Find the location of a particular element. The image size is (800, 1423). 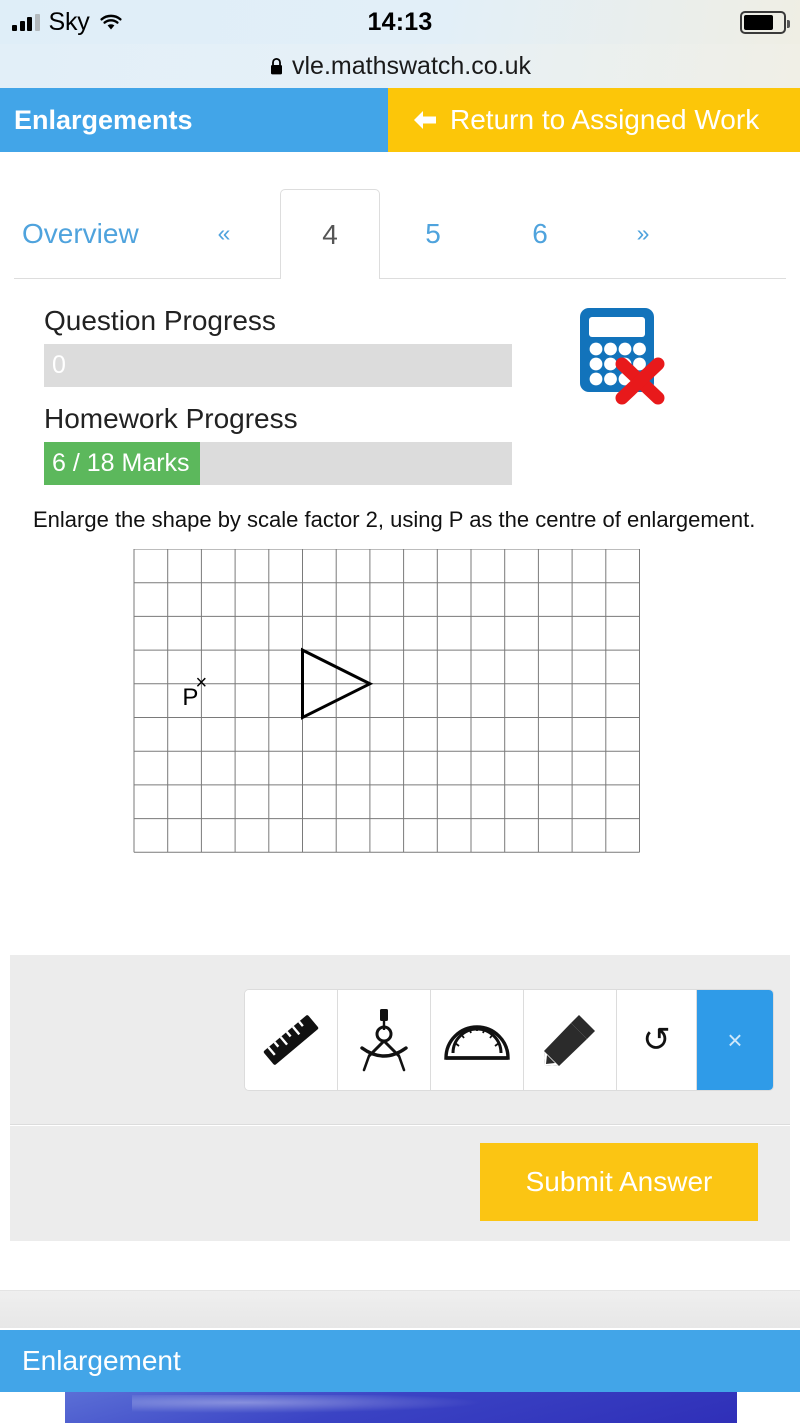

compass-tool-button is located at coordinates (384, 1040).